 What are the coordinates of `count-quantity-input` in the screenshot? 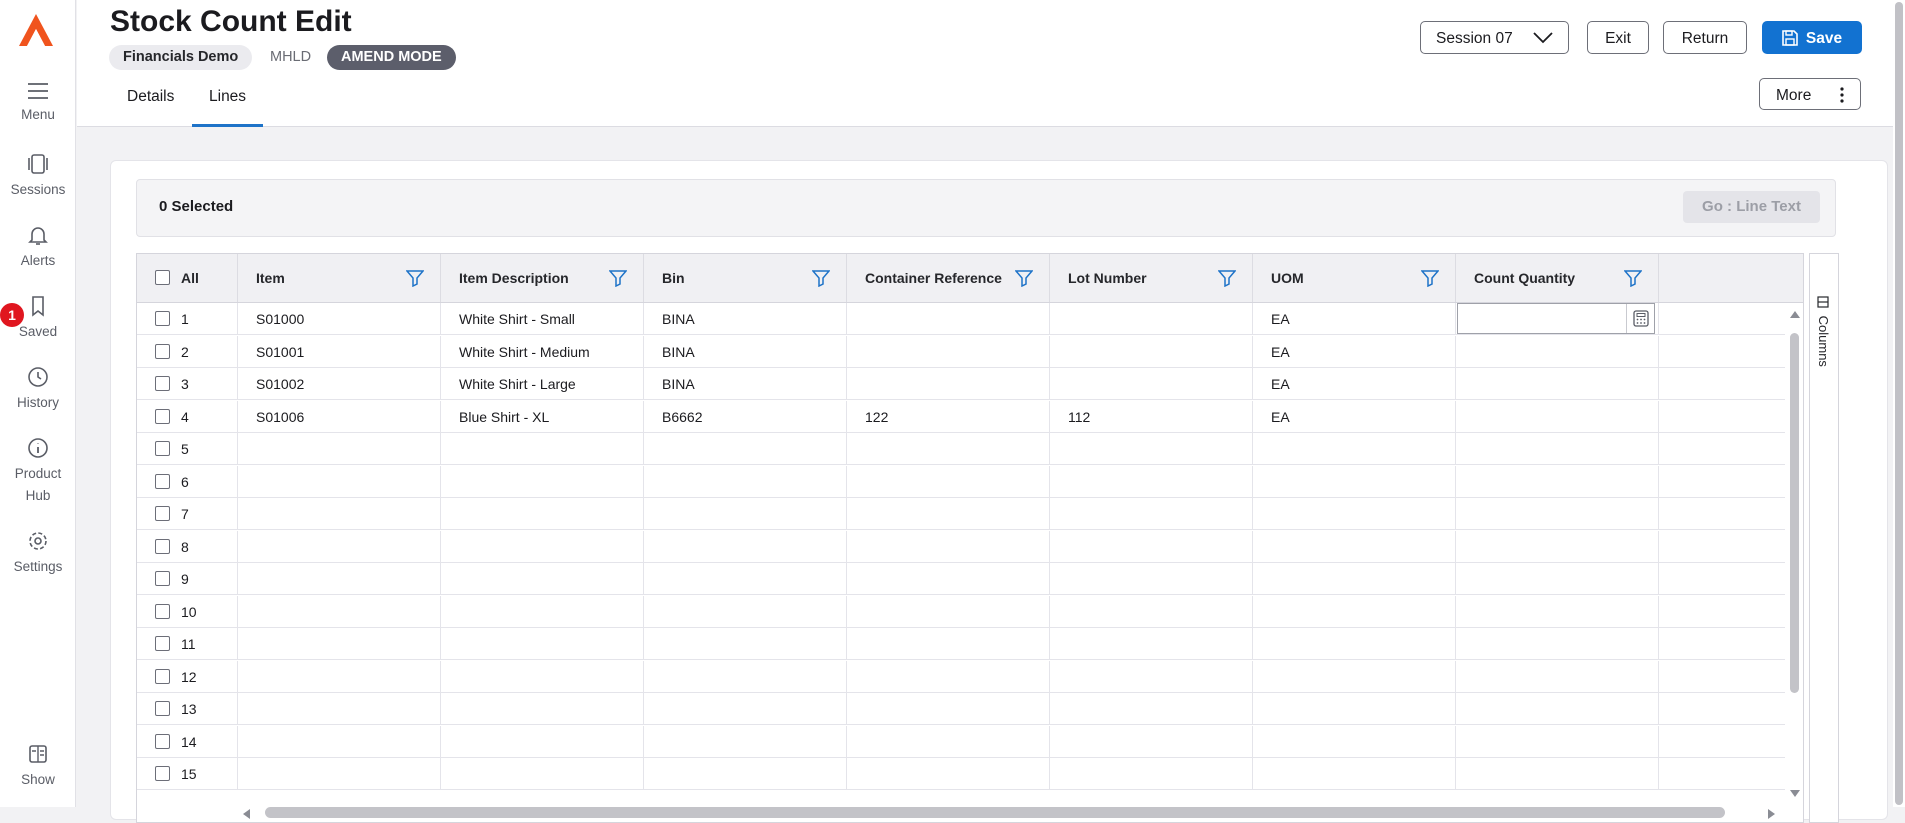 It's located at (1556, 318).